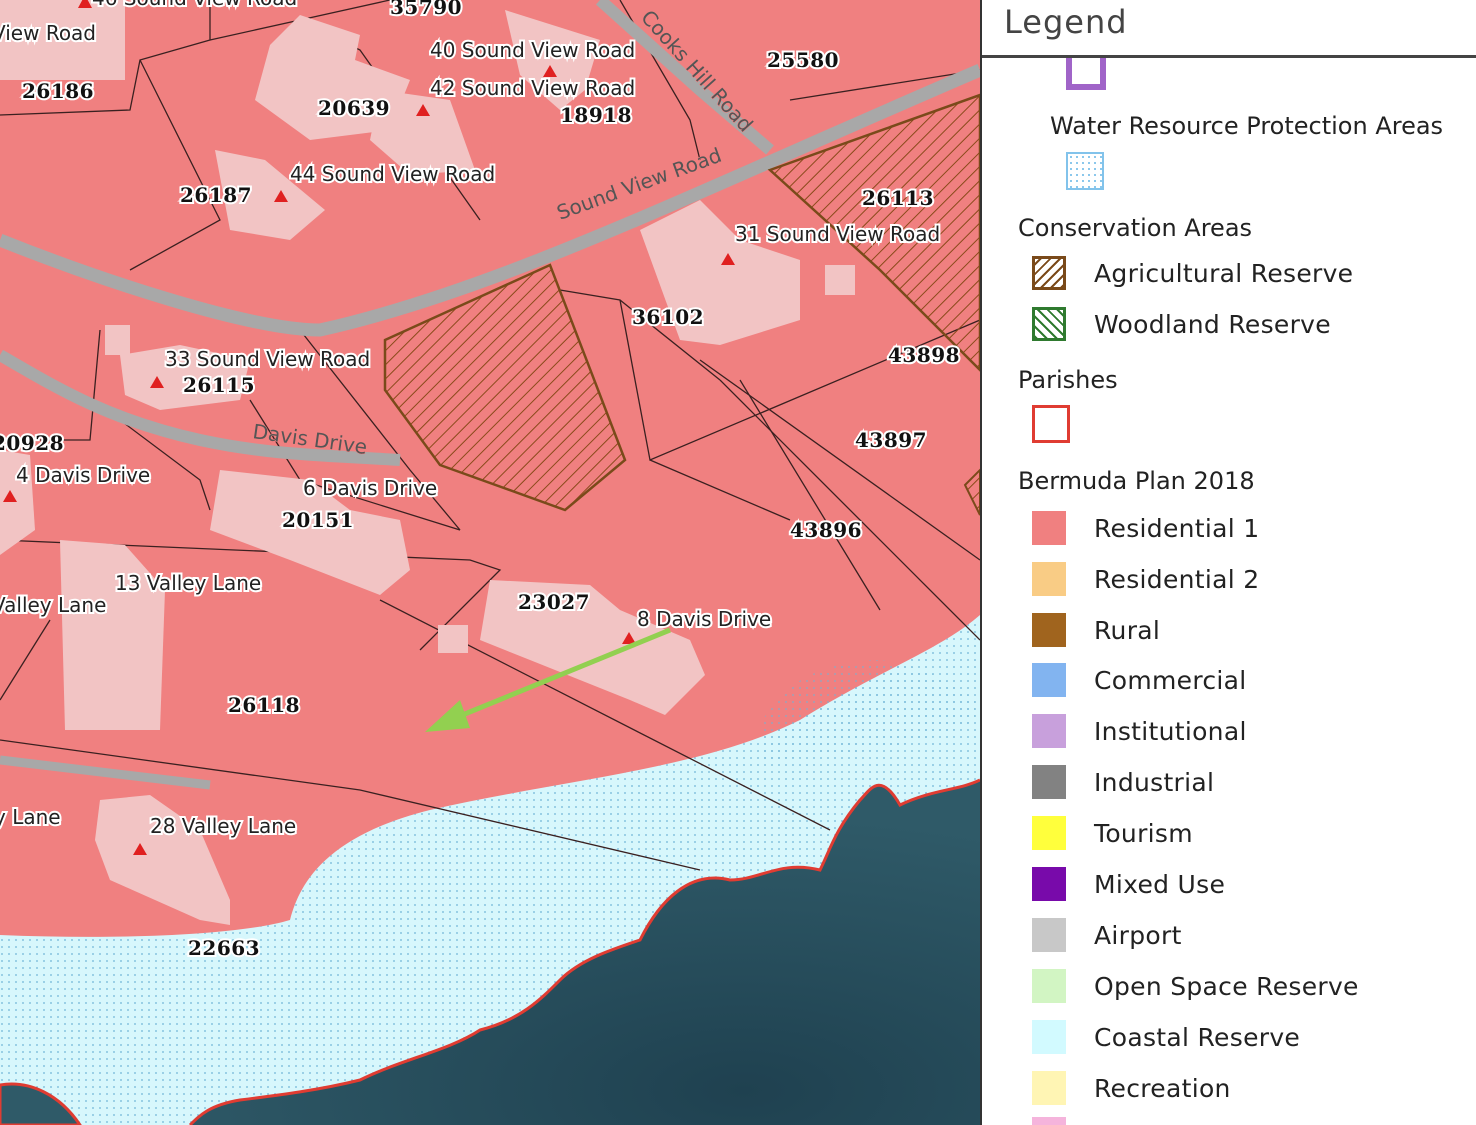  I want to click on legend-item-residential-1: Residential 1, so click(1145, 528).